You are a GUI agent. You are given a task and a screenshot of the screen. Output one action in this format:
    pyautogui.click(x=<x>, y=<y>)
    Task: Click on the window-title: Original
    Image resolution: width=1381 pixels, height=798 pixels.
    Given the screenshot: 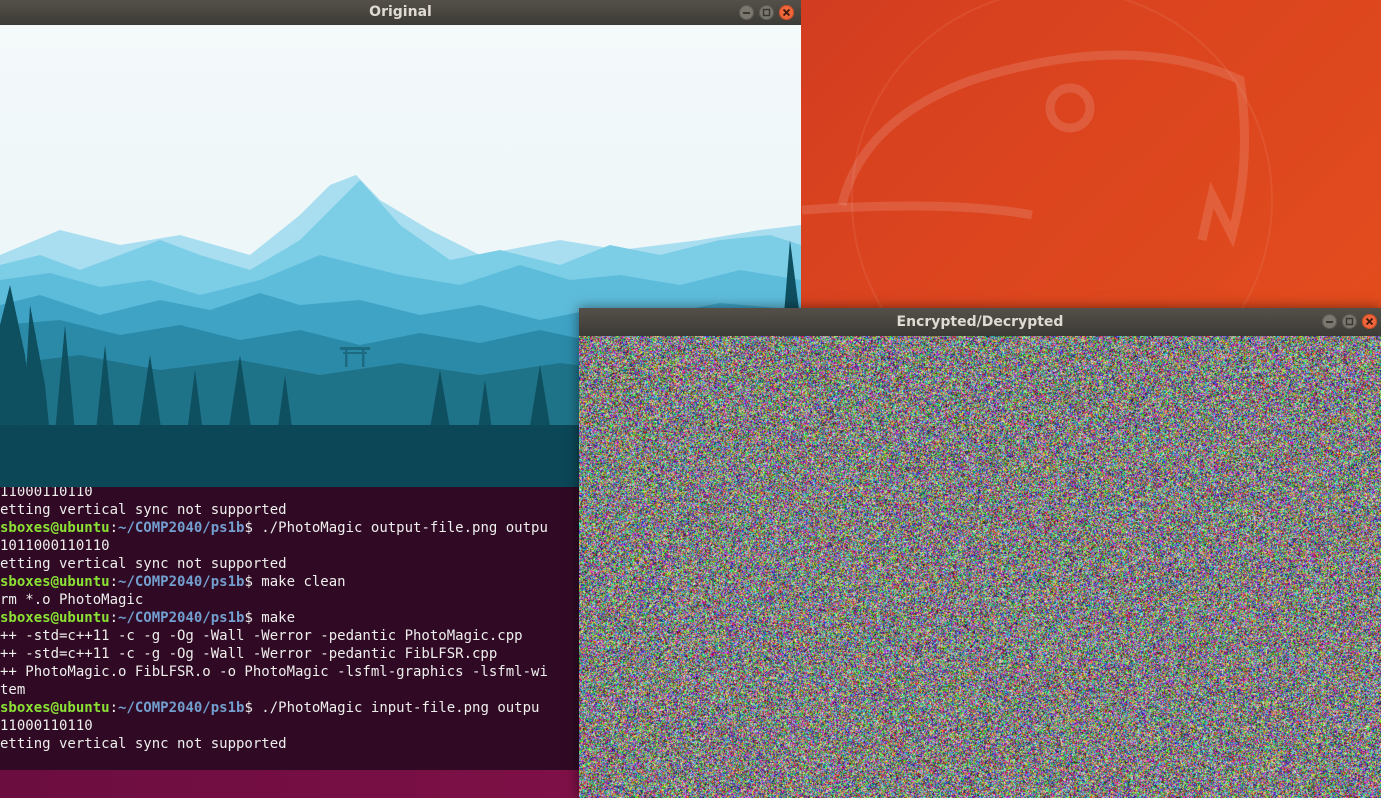 What is the action you would take?
    pyautogui.click(x=400, y=12)
    